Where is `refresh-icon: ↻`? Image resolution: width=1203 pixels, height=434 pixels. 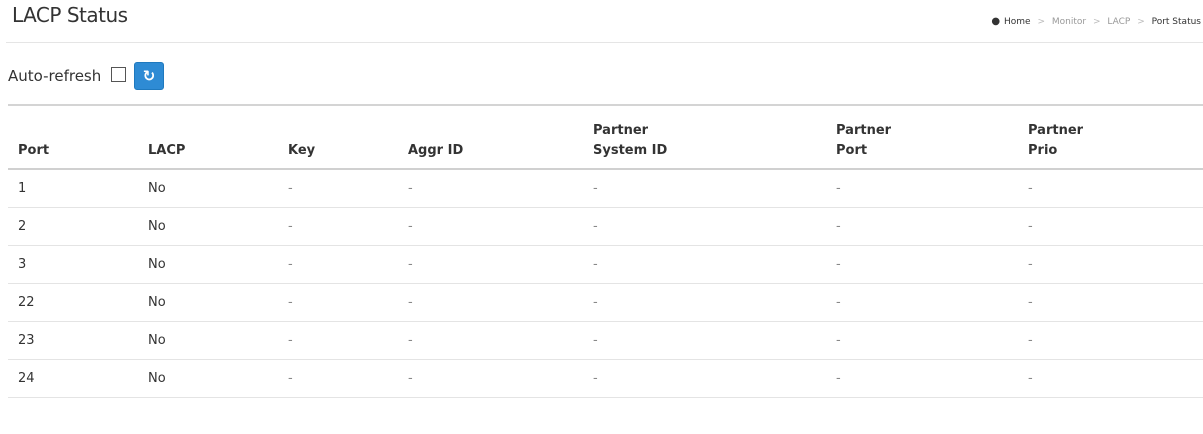 refresh-icon: ↻ is located at coordinates (149, 76).